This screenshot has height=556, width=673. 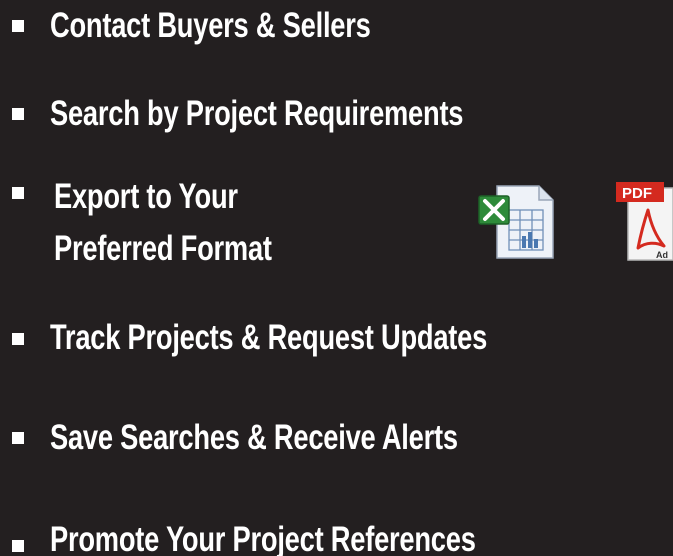 I want to click on pdf-file-icon: PDF Ad, so click(x=644, y=221).